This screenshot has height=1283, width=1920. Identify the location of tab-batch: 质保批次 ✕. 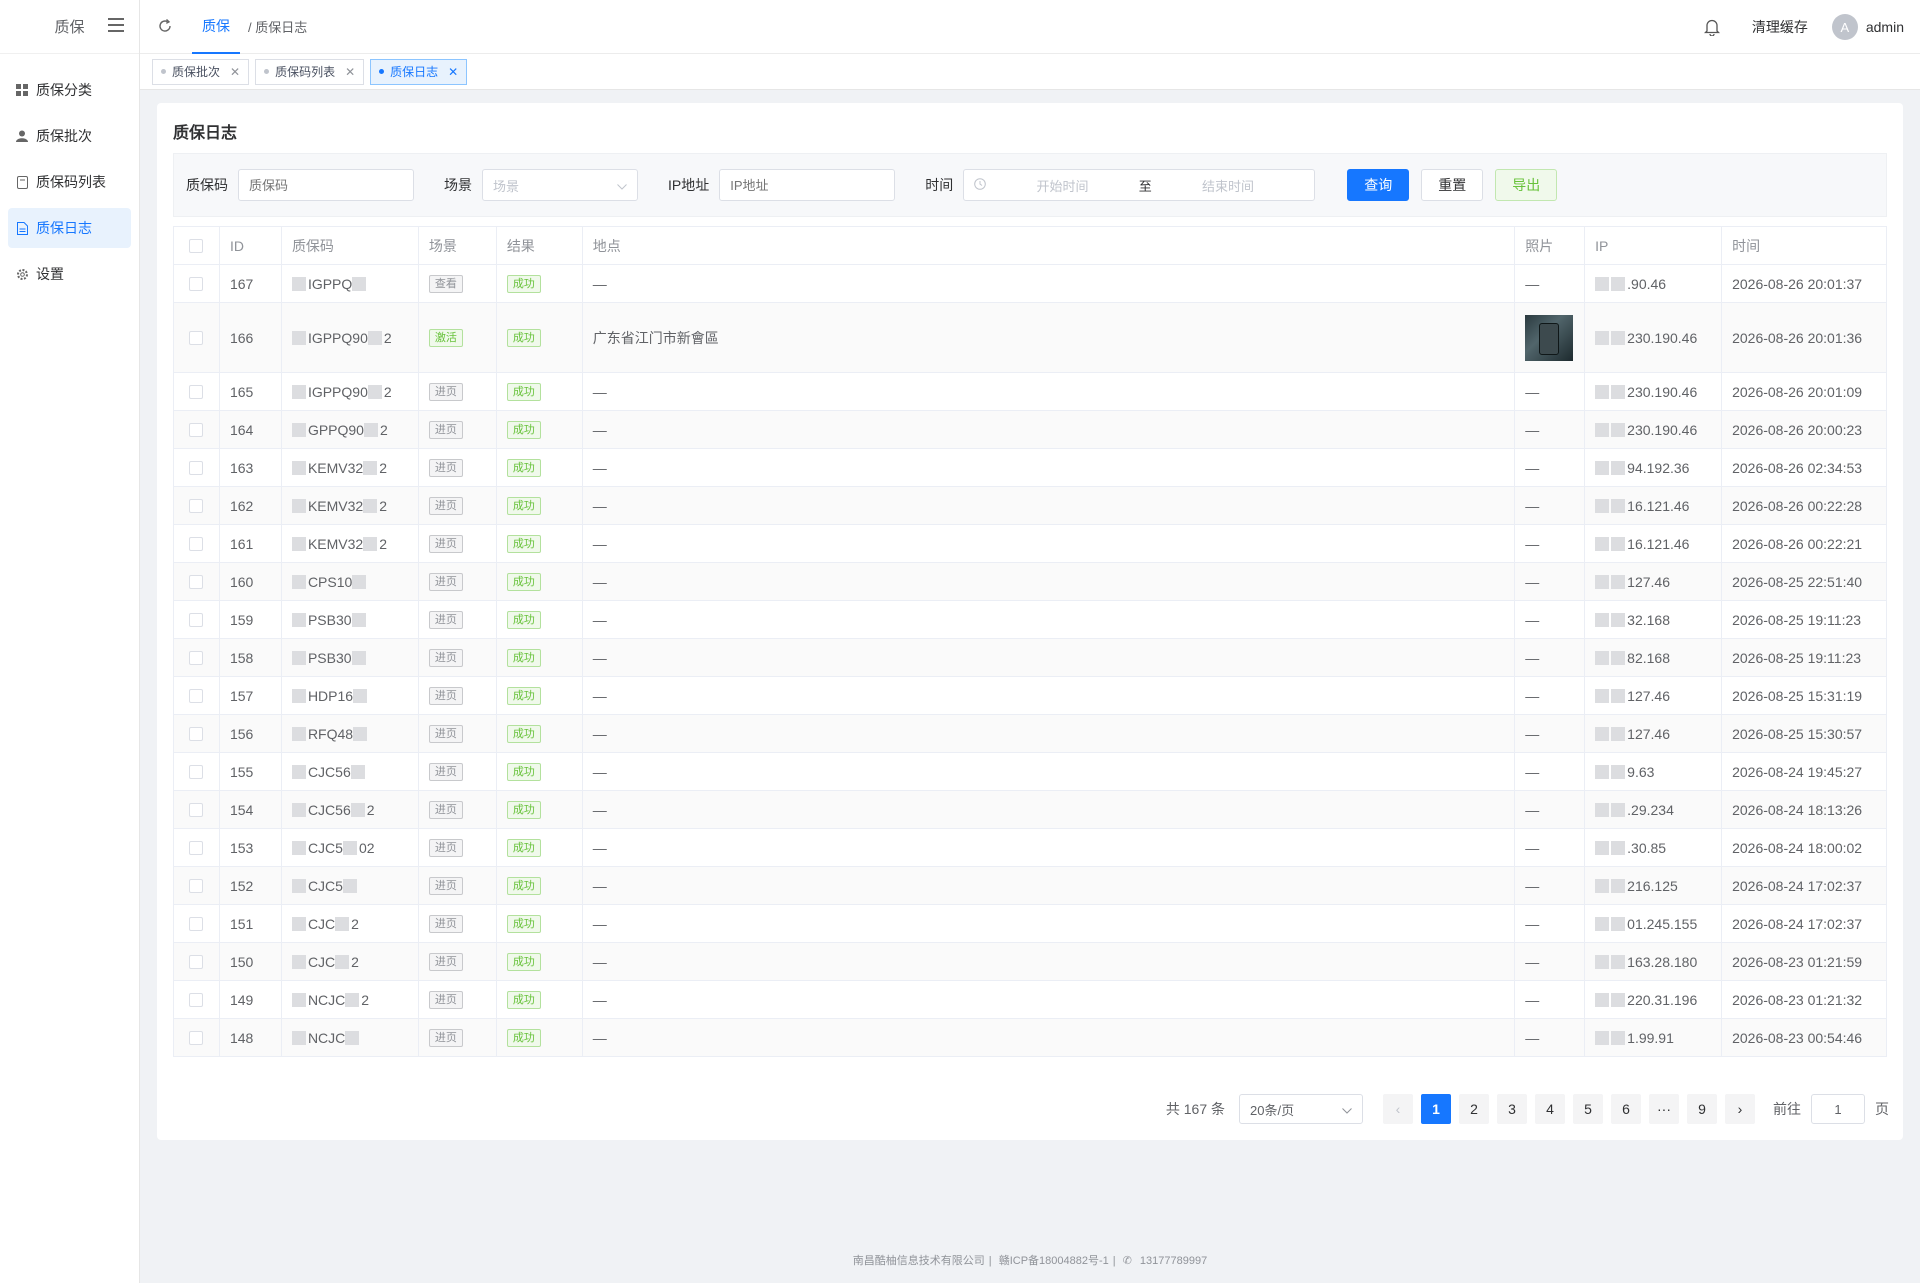
(201, 71).